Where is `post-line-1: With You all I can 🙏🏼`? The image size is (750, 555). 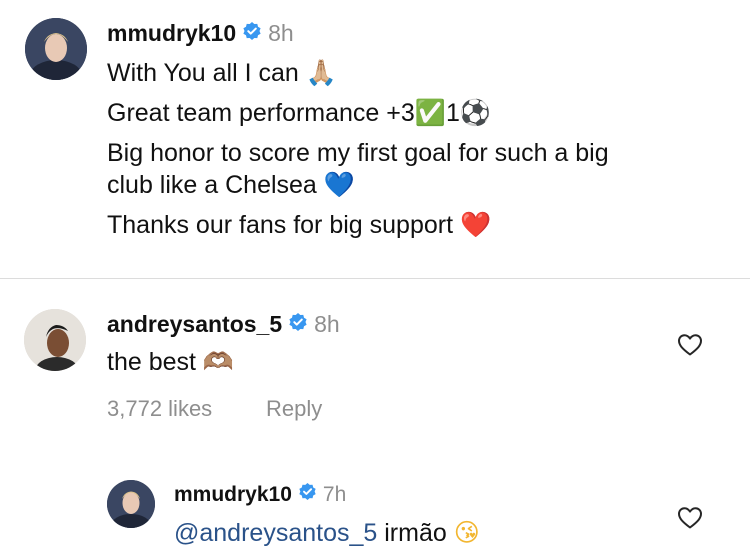 post-line-1: With You all I can 🙏🏼 is located at coordinates (222, 73).